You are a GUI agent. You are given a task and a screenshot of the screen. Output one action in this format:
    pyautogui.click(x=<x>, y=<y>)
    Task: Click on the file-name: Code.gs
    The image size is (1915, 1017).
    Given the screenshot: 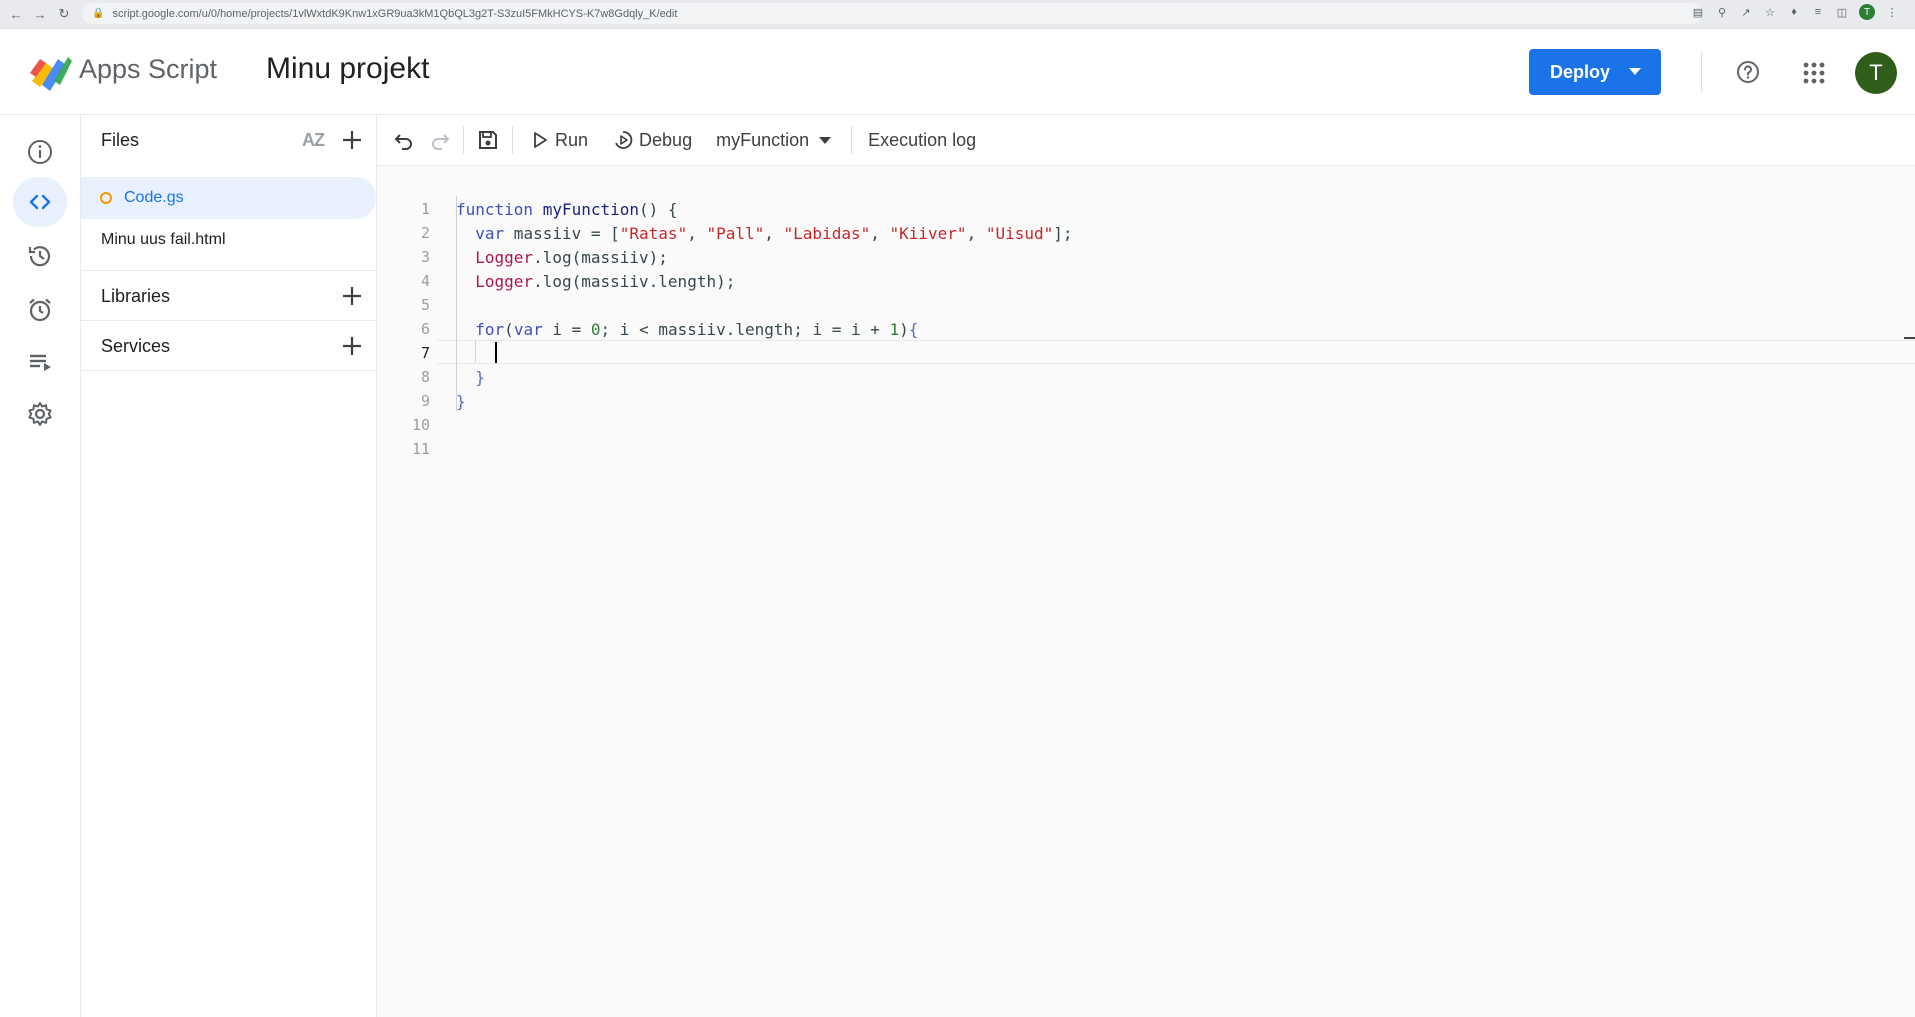 What is the action you would take?
    pyautogui.click(x=154, y=197)
    